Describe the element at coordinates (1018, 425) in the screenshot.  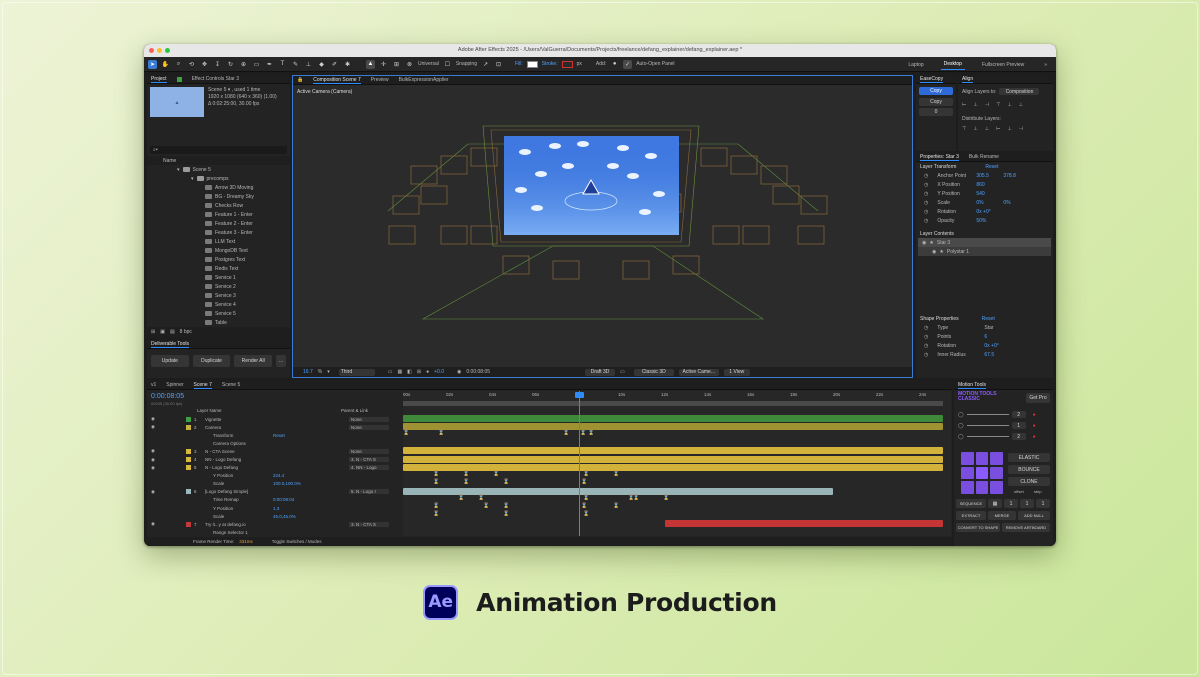
I see `slider-value: 1` at that location.